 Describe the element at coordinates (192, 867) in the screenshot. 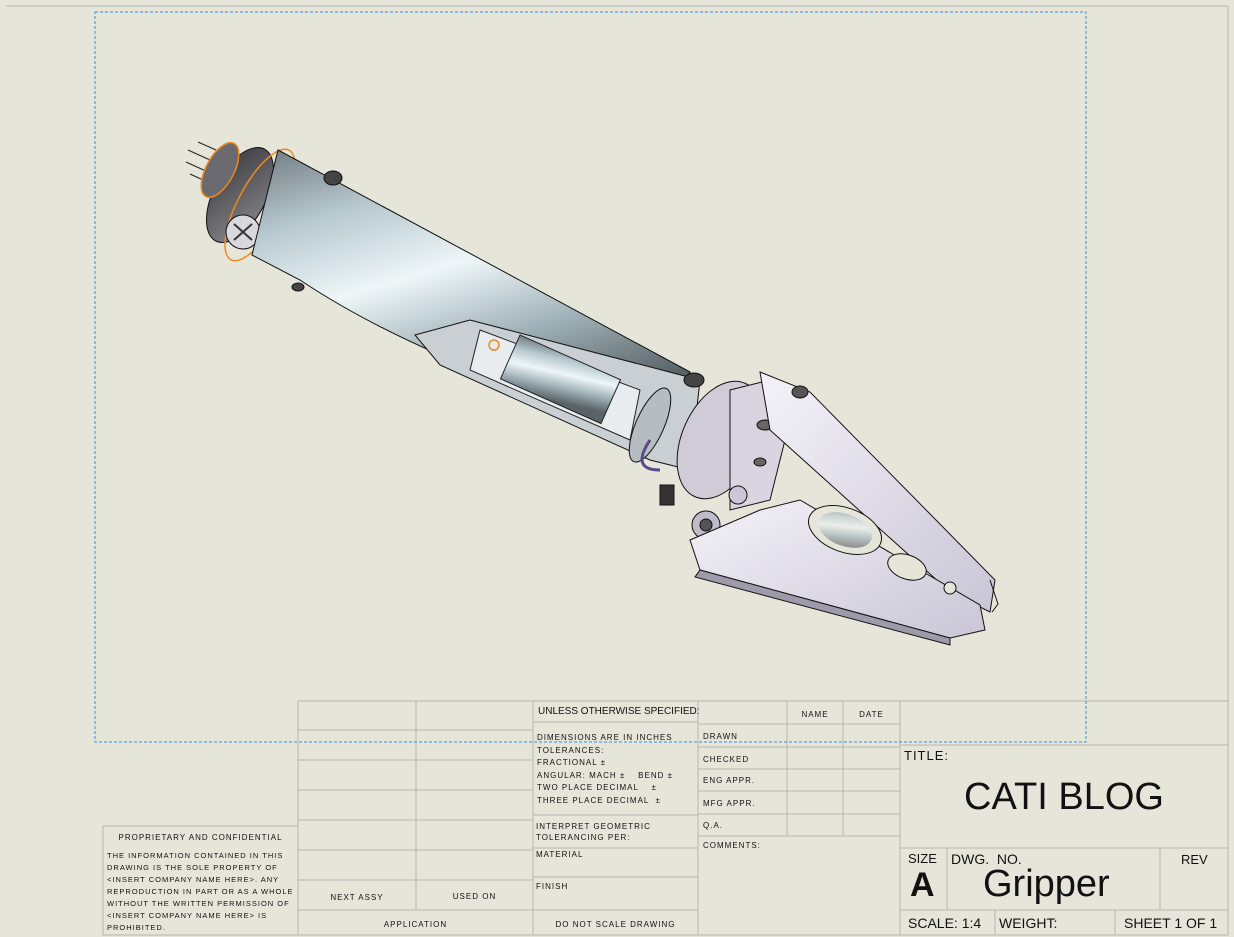

I see `proprietary-line: DRAWING IS THE SOLE PROPERTY OF` at that location.